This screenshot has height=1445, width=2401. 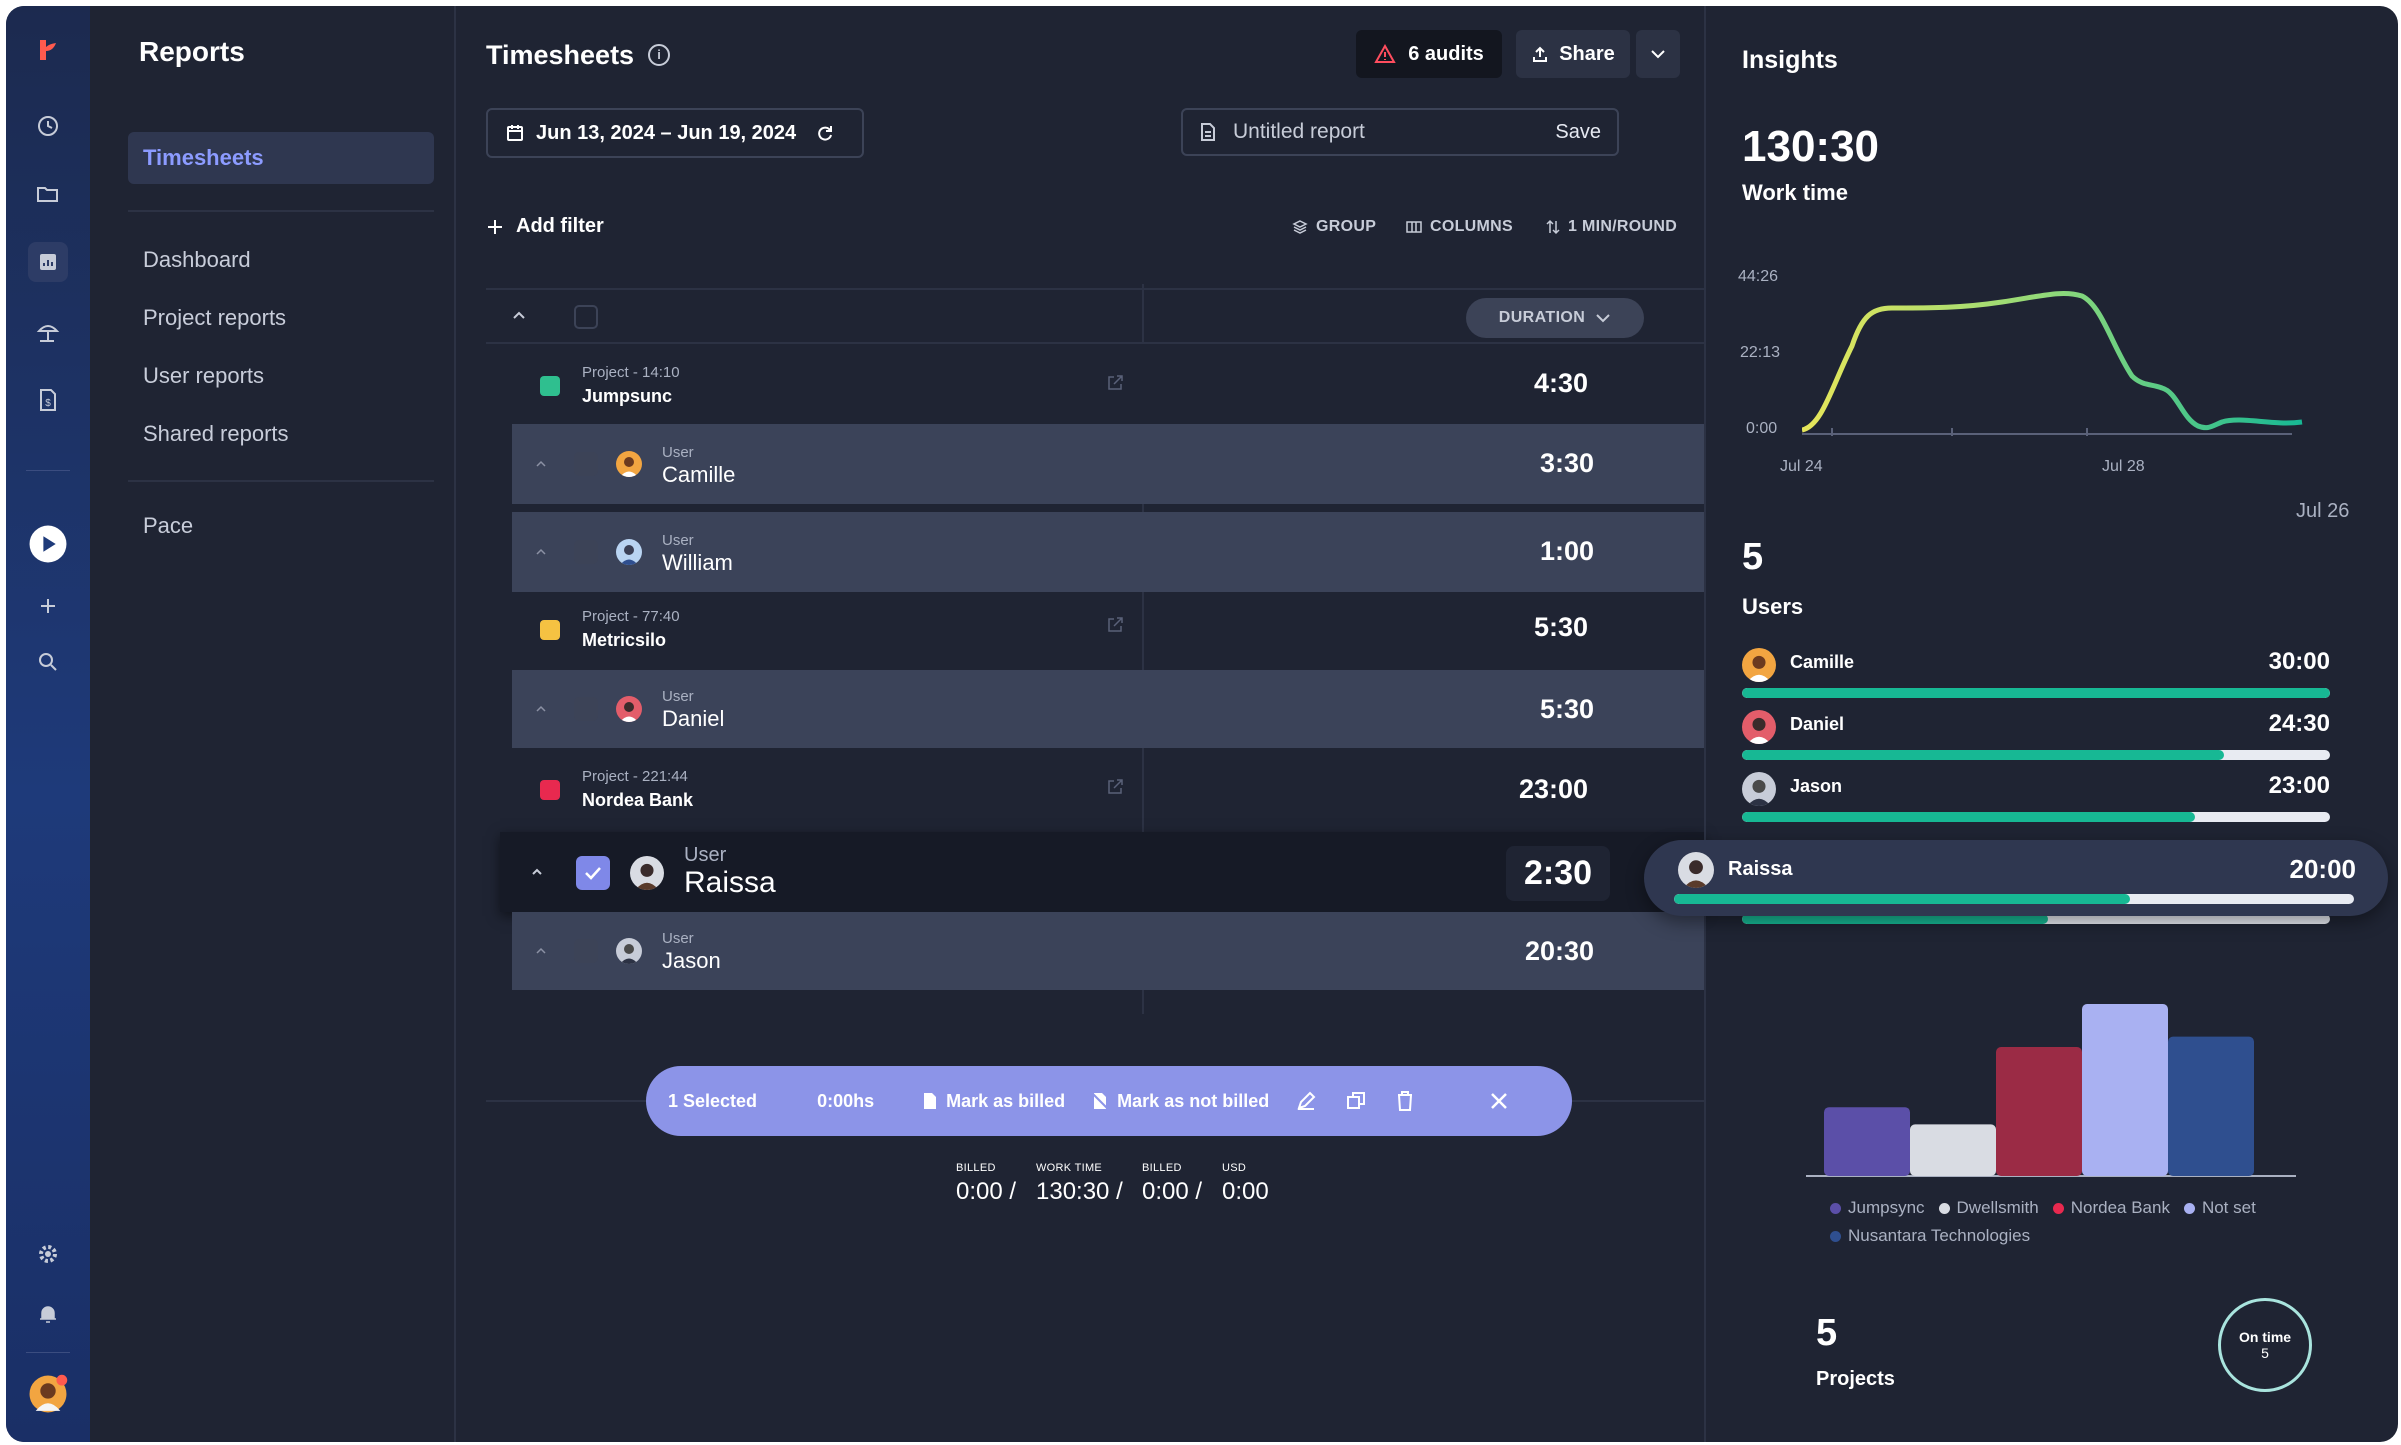 What do you see at coordinates (281, 260) in the screenshot?
I see `nav-item-dashboard: Dashboard` at bounding box center [281, 260].